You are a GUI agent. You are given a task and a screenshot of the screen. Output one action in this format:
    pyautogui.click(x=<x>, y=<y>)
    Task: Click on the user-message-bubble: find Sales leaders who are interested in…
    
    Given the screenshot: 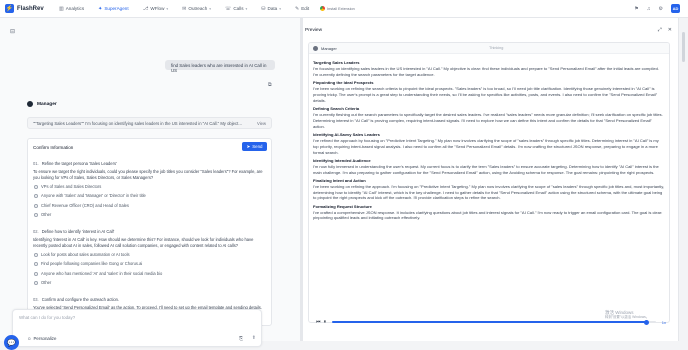 What is the action you would take?
    pyautogui.click(x=220, y=66)
    